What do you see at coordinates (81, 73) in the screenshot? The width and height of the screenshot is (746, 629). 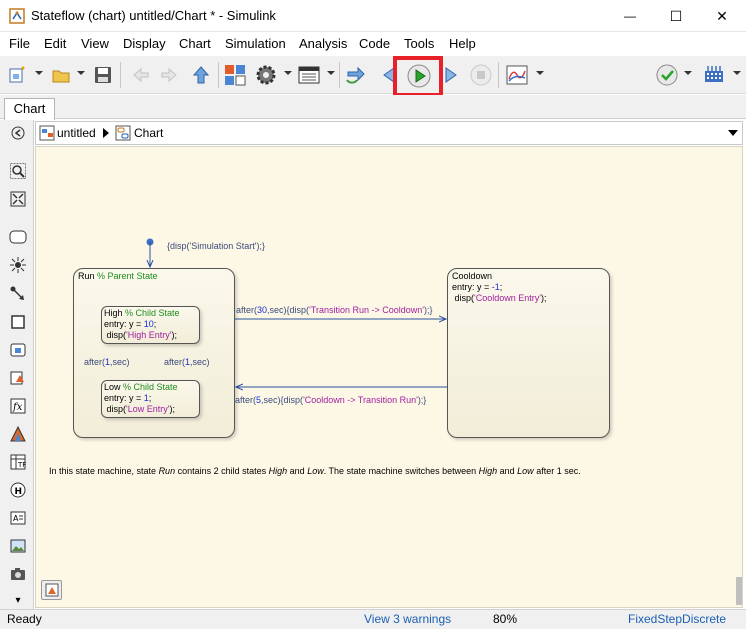 I see `open-dropdown` at bounding box center [81, 73].